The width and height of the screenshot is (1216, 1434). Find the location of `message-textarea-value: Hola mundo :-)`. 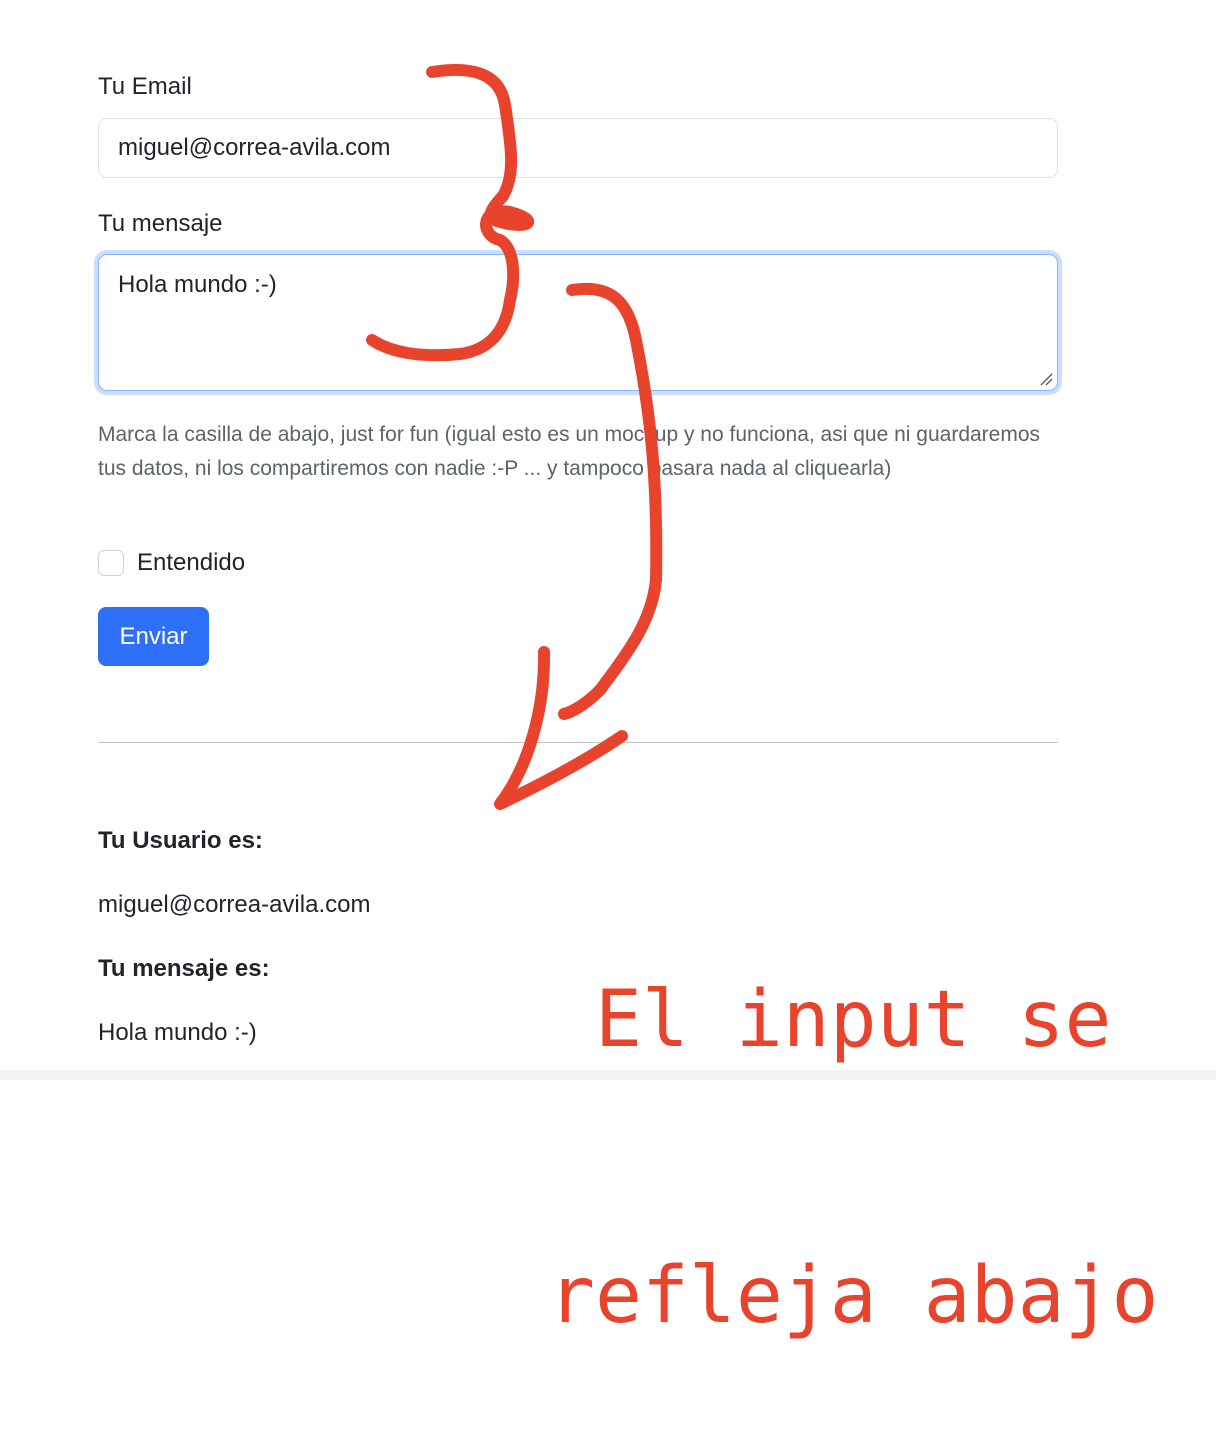

message-textarea-value: Hola mundo :-) is located at coordinates (197, 284).